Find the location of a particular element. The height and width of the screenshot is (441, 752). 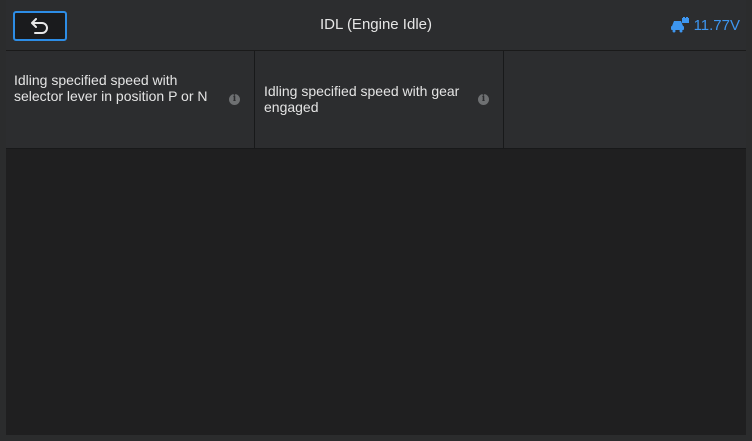

vehicle-battery-icon is located at coordinates (679, 25).